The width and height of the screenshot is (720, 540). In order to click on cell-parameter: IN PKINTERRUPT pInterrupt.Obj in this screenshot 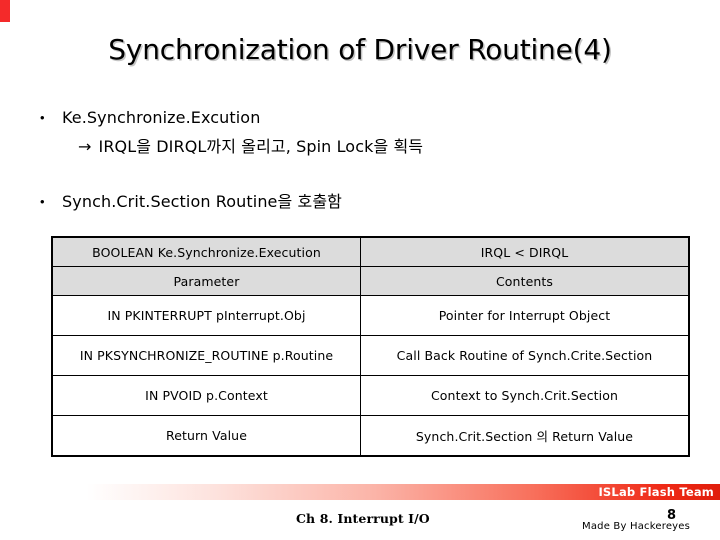, I will do `click(206, 315)`.